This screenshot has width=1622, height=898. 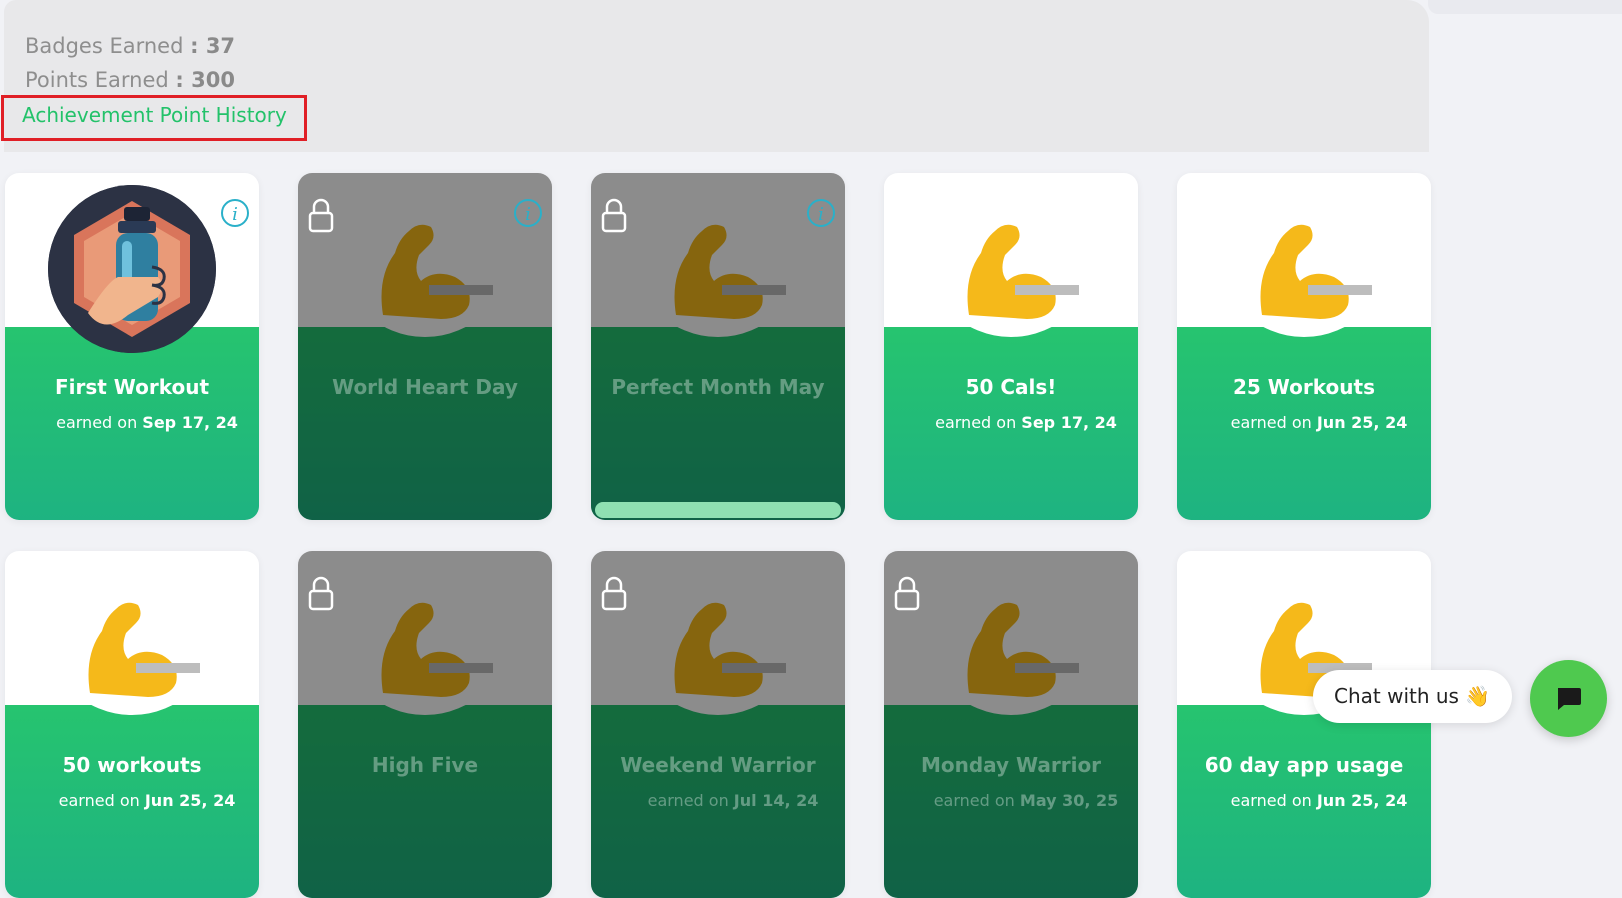 What do you see at coordinates (718, 765) in the screenshot?
I see `badge-title: Weekend Warrior` at bounding box center [718, 765].